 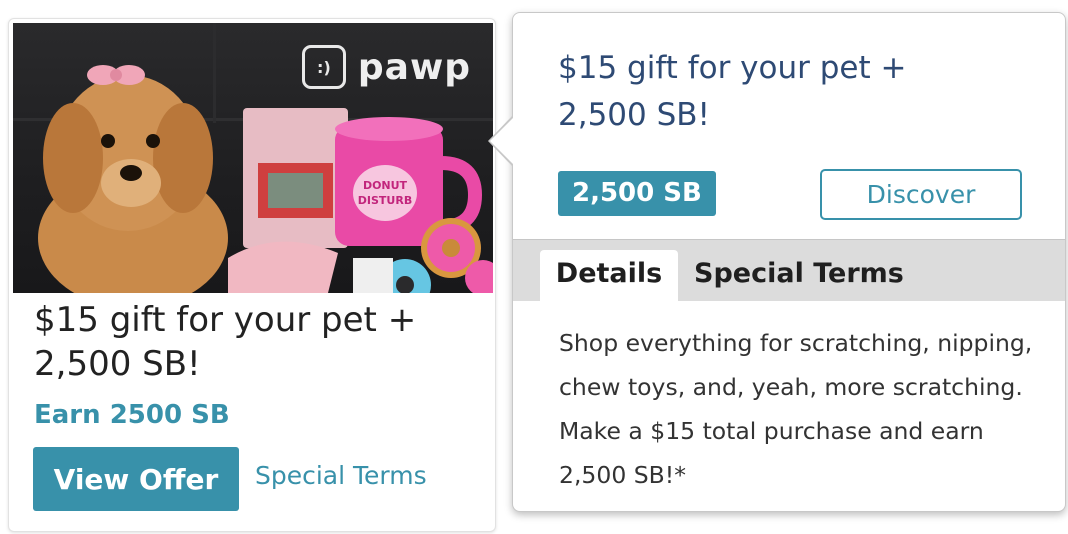 What do you see at coordinates (921, 194) in the screenshot?
I see `discover-button: Discover` at bounding box center [921, 194].